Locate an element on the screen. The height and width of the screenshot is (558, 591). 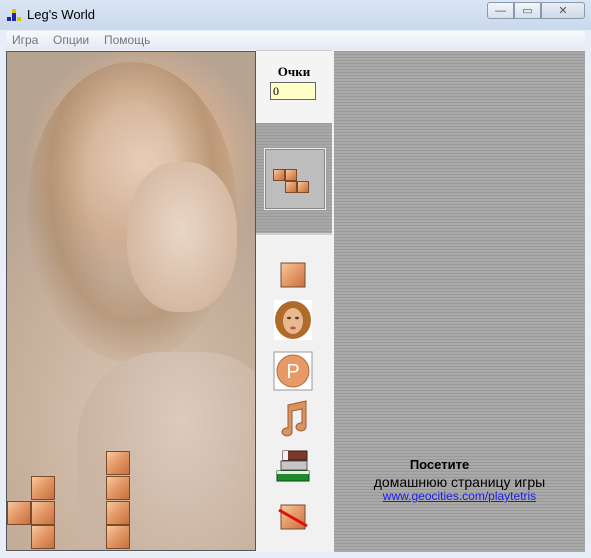
promo-text: домашнюю страницу игры is located at coordinates (459, 482).